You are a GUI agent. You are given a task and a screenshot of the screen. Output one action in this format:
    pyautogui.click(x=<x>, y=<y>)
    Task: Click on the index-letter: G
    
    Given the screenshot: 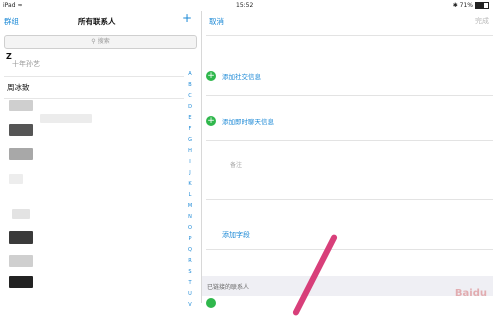 What is the action you would take?
    pyautogui.click(x=190, y=140)
    